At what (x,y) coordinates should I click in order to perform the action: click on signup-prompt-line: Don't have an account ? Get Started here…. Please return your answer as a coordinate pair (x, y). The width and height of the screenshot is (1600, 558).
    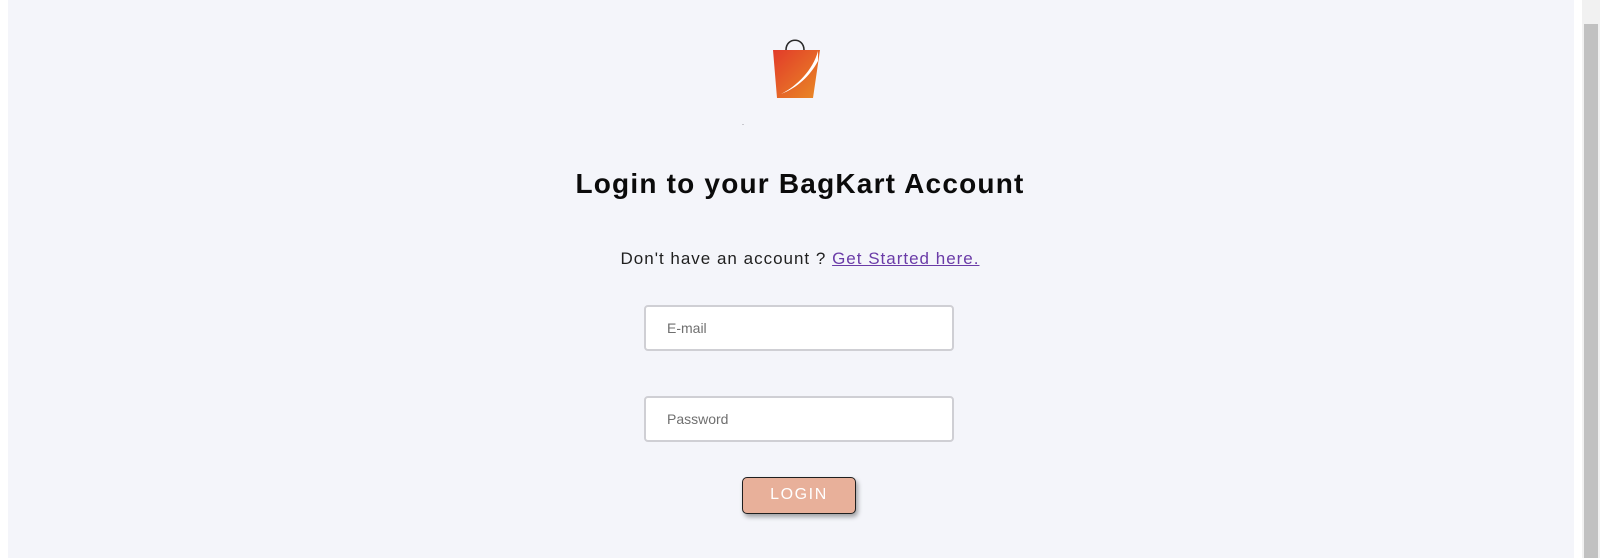
    Looking at the image, I should click on (800, 259).